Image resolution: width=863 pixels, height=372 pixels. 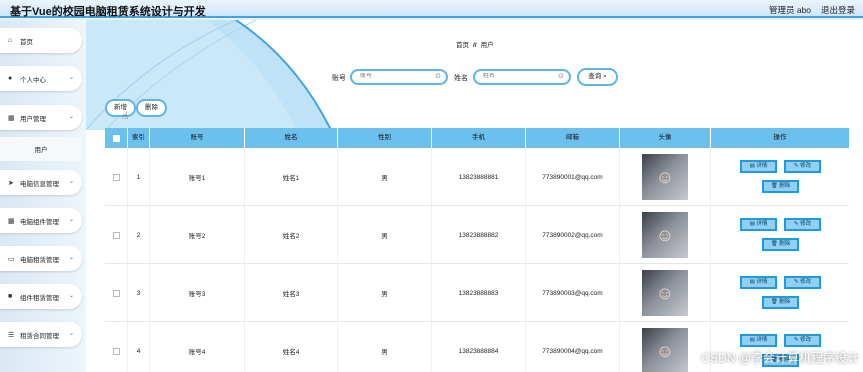 I want to click on email-cell: 773890001@qq.com, so click(x=573, y=177).